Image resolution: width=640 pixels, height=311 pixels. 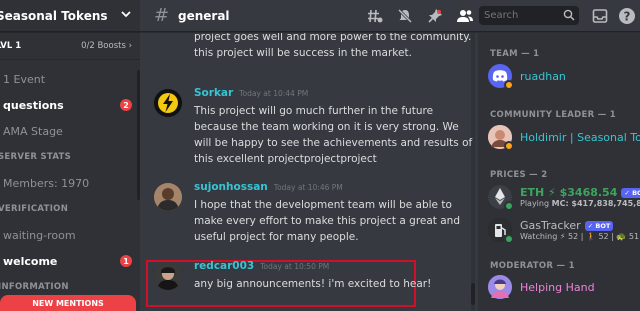 I want to click on member-category-prices: PRICES — 2, so click(x=519, y=175).